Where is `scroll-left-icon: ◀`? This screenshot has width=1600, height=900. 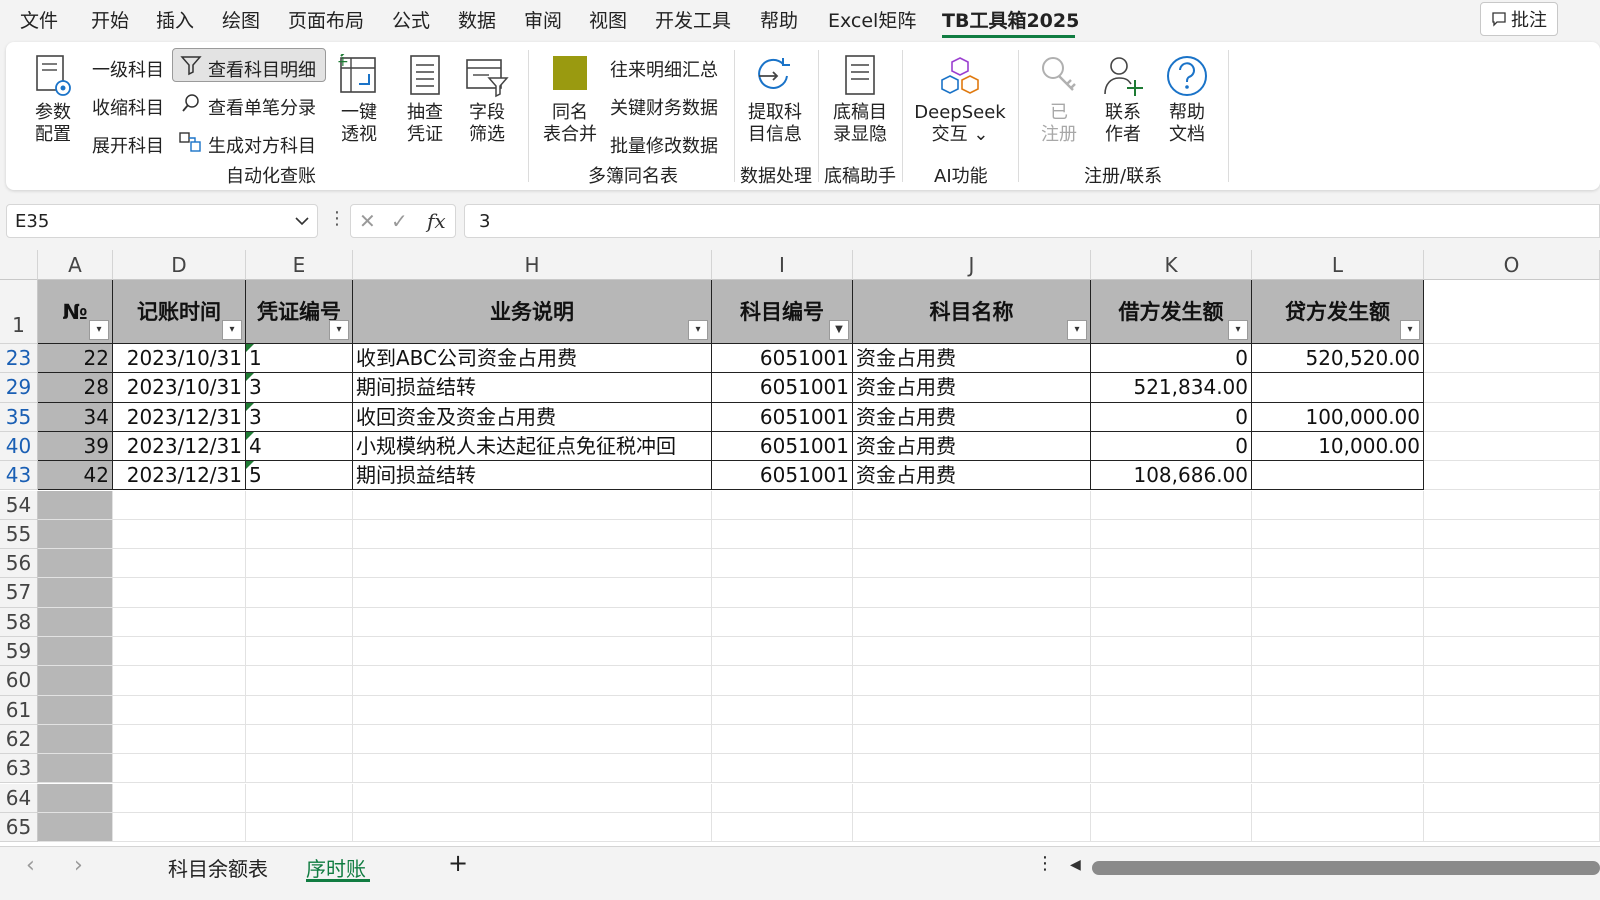
scroll-left-icon: ◀ is located at coordinates (1075, 865).